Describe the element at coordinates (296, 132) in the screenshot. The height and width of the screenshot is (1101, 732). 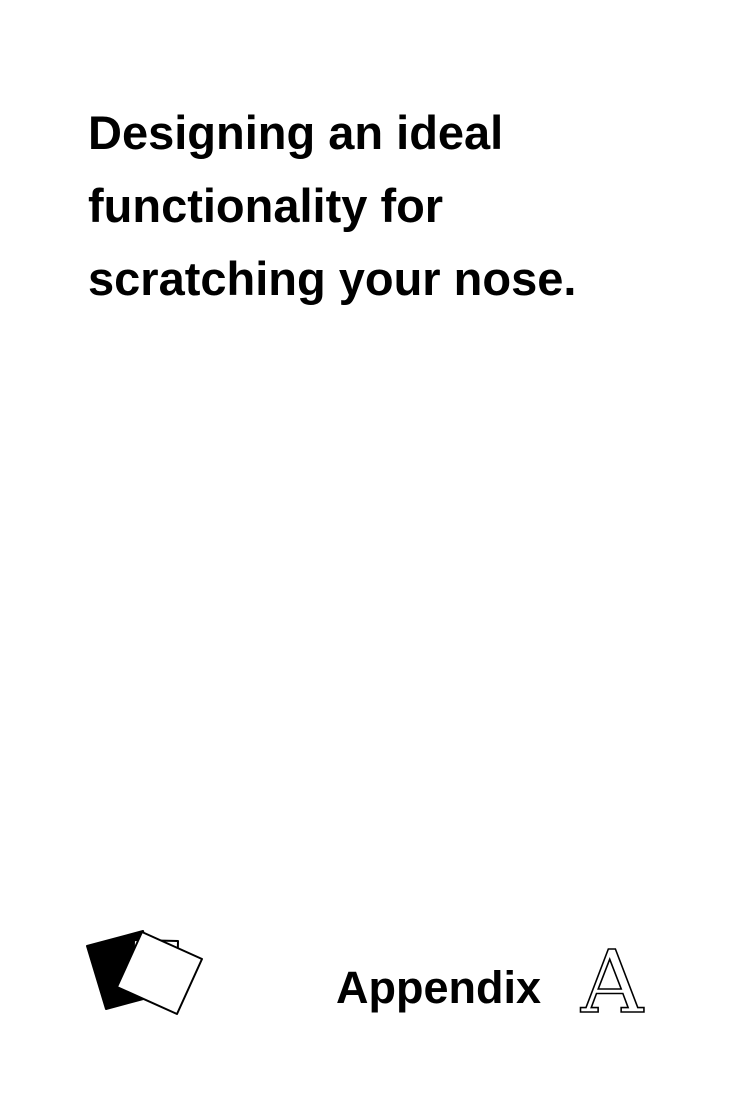
I see `title-line-1: Designing an ideal` at that location.